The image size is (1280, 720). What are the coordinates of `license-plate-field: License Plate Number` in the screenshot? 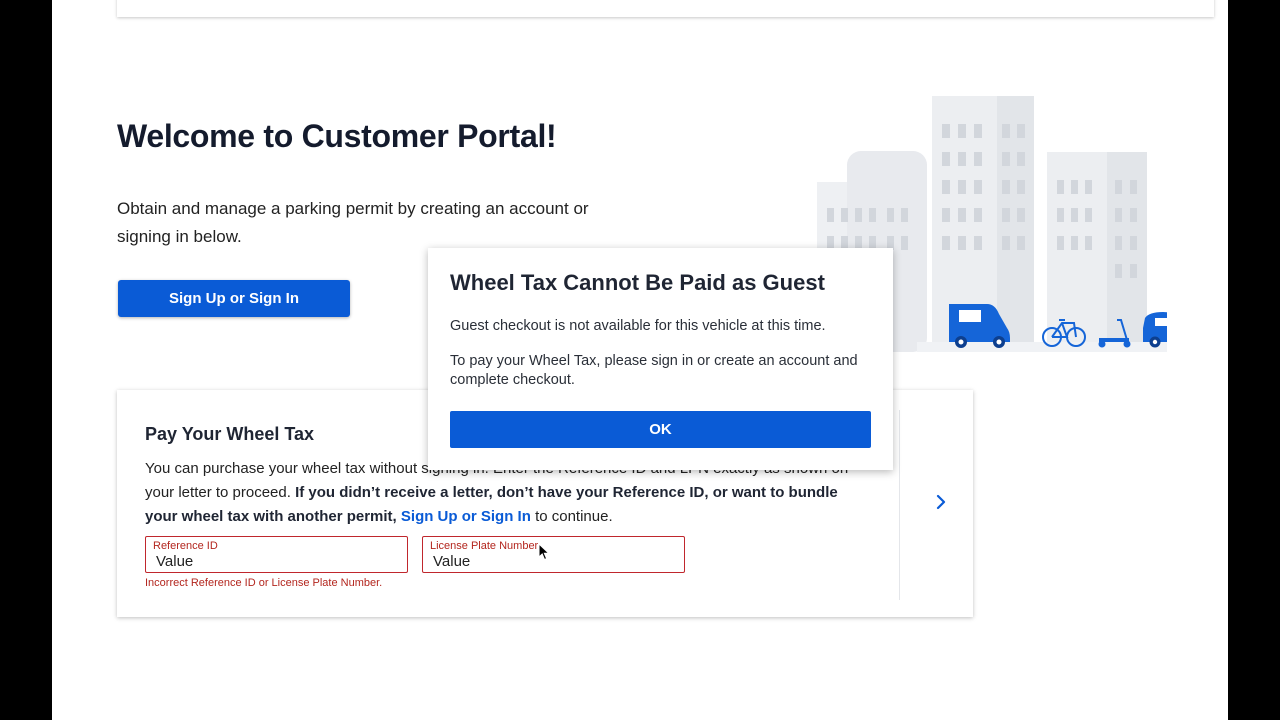 It's located at (553, 554).